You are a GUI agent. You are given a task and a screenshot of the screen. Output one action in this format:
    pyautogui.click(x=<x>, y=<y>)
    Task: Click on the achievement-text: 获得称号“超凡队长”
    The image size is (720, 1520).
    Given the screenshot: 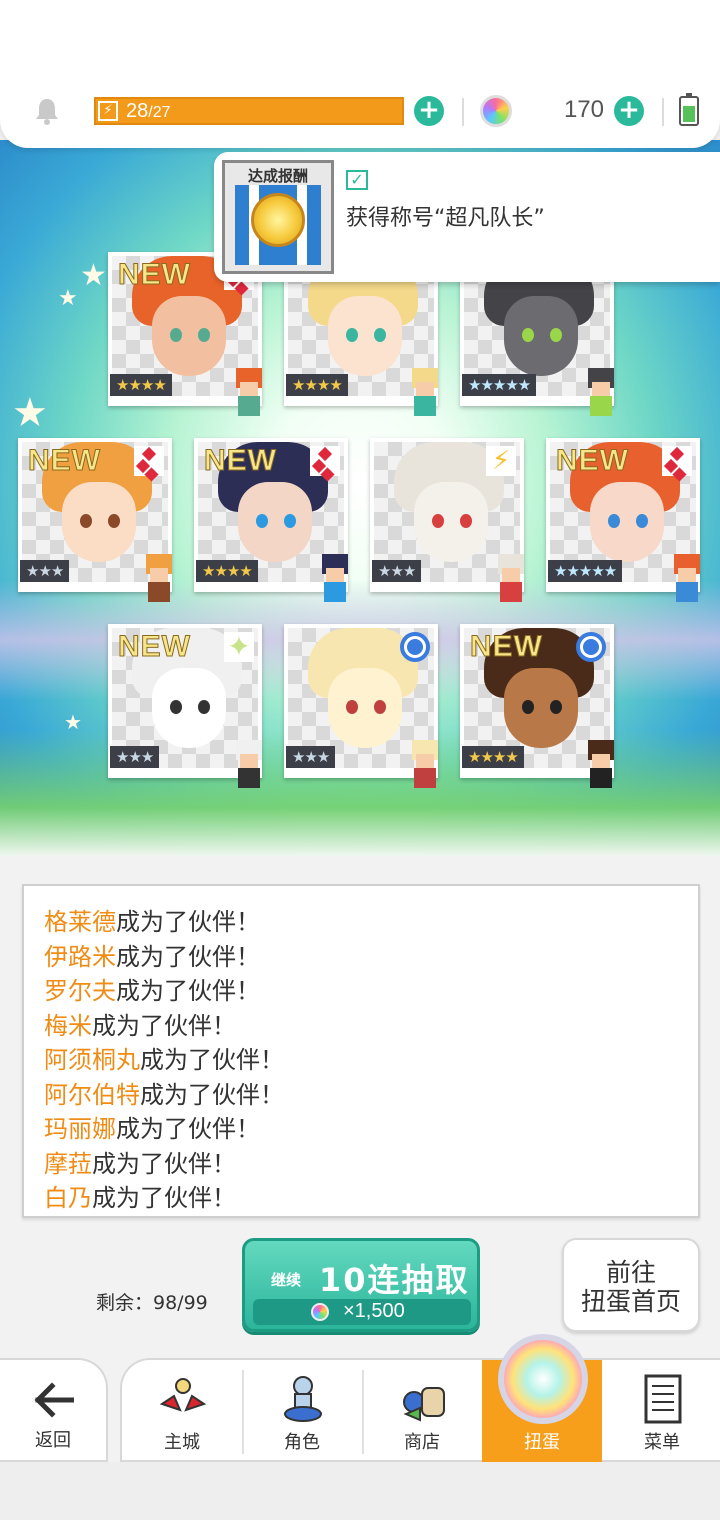 What is the action you would take?
    pyautogui.click(x=445, y=218)
    